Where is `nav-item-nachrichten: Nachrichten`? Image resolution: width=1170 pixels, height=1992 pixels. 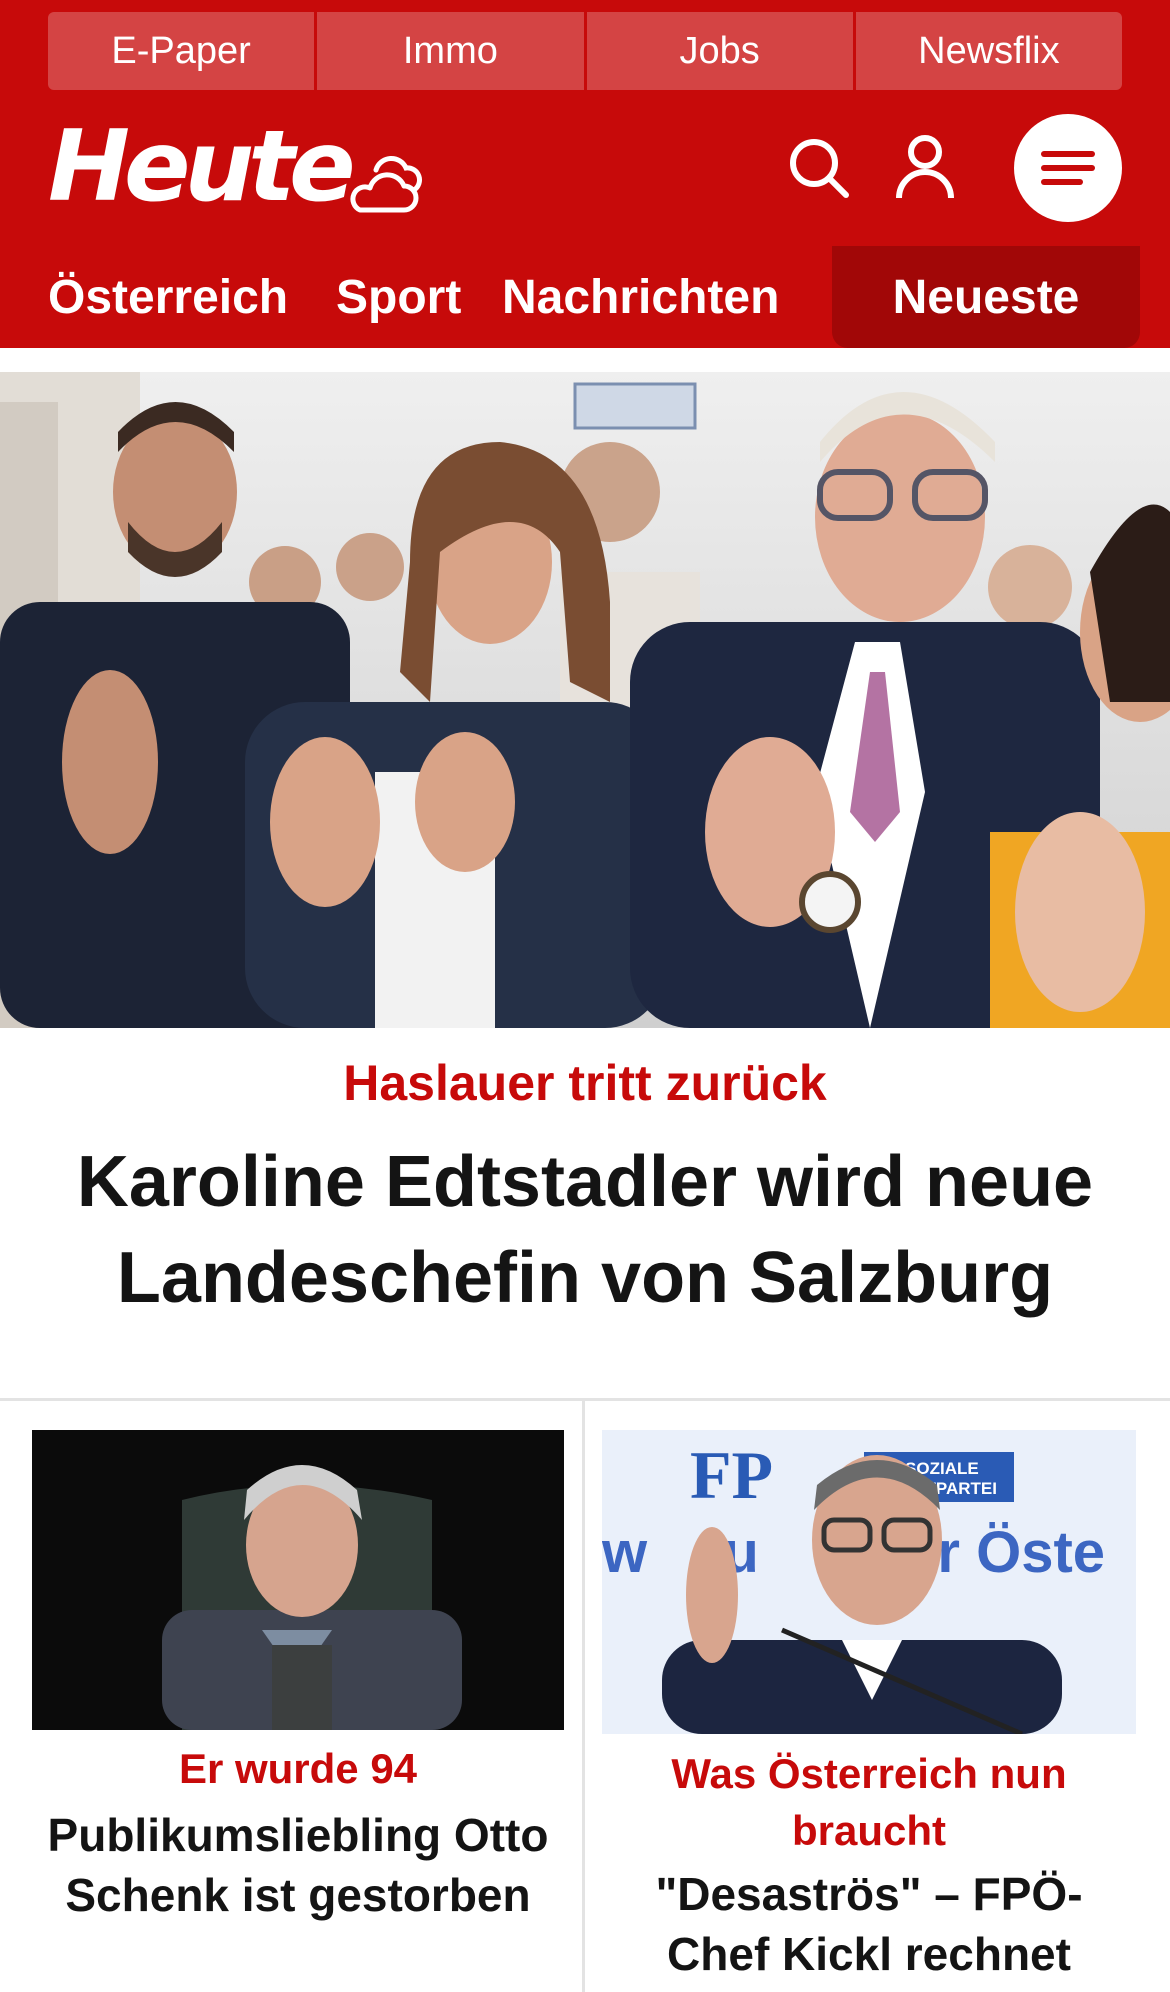
nav-item-nachrichten: Nachrichten is located at coordinates (640, 297).